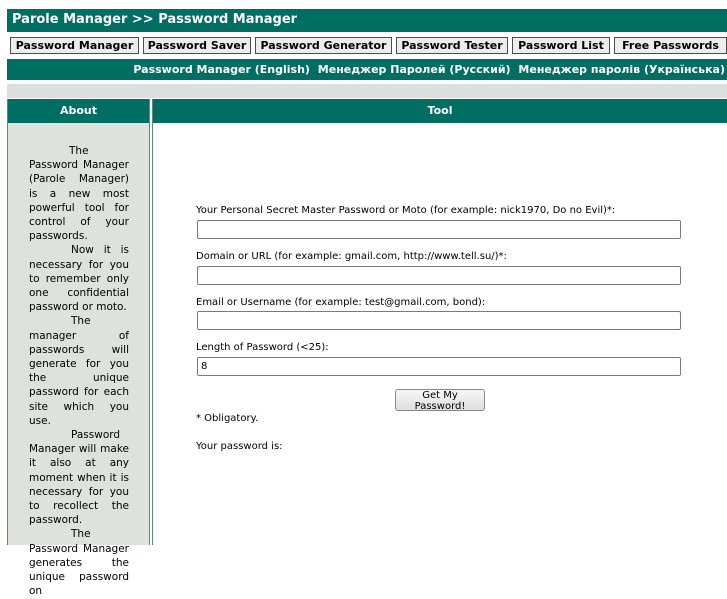 Image resolution: width=727 pixels, height=599 pixels. What do you see at coordinates (74, 45) in the screenshot?
I see `nav-password-manager: Password Manager` at bounding box center [74, 45].